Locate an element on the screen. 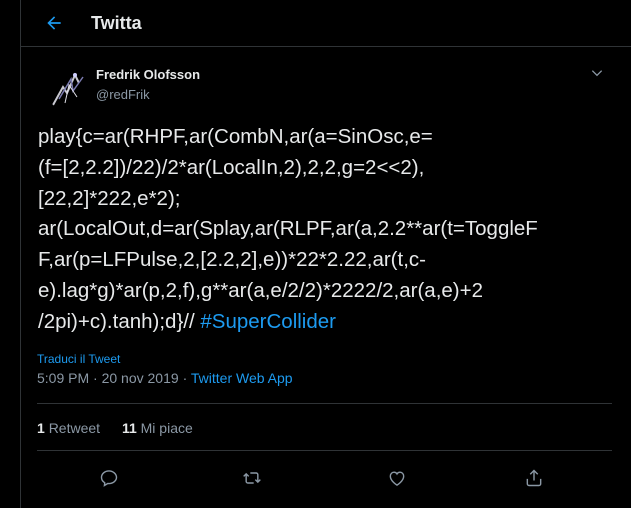 This screenshot has height=508, width=631. tweet-stats: 1 Retweet 11 Mi piace is located at coordinates (115, 428).